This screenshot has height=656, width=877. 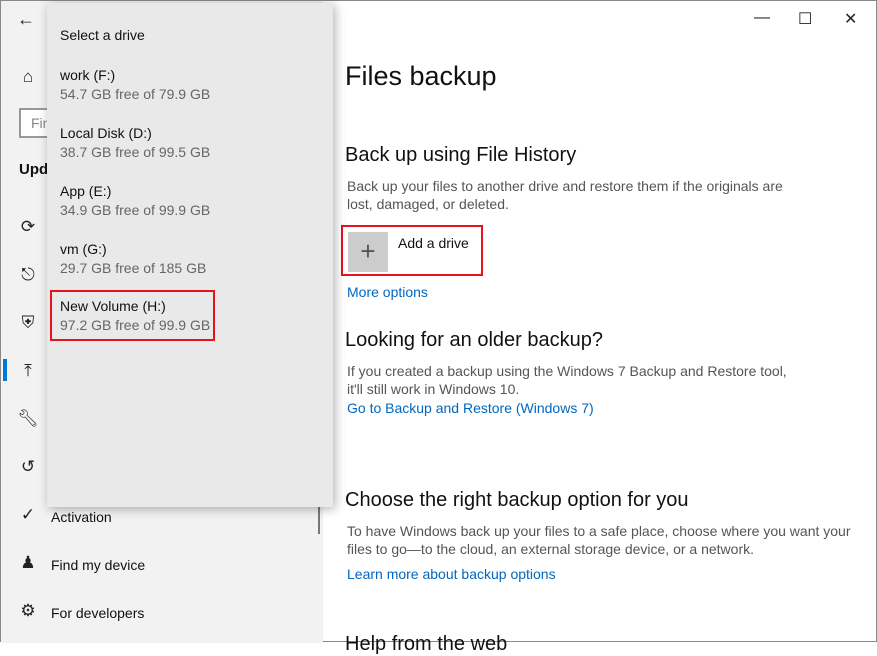 I want to click on delivery-optimization-icon: ⎋, so click(x=28, y=275).